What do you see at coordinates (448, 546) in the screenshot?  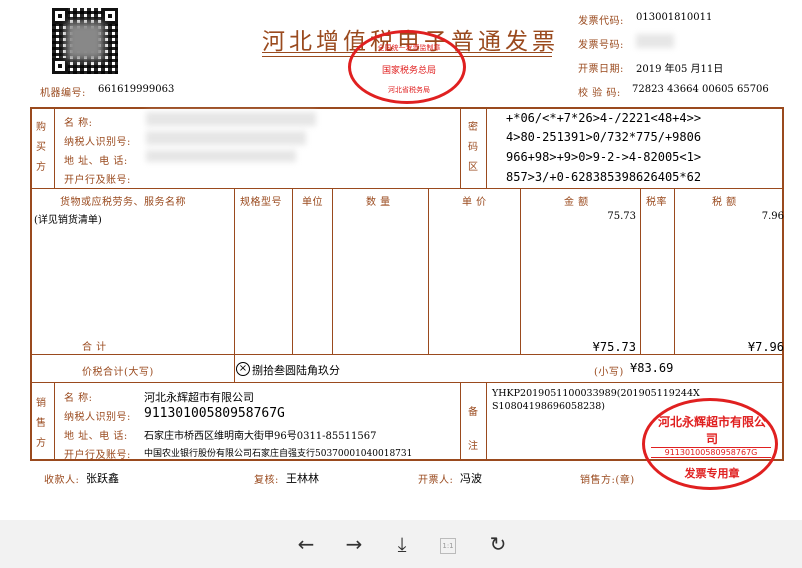 I see `page-icon: 1:1` at bounding box center [448, 546].